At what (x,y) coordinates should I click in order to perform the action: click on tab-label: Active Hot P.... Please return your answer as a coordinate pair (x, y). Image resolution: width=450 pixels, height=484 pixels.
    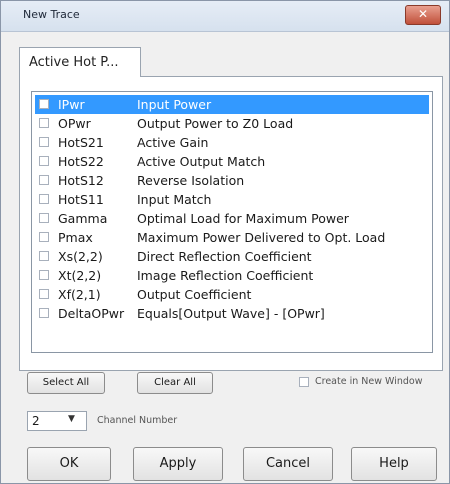
    Looking at the image, I should click on (74, 62).